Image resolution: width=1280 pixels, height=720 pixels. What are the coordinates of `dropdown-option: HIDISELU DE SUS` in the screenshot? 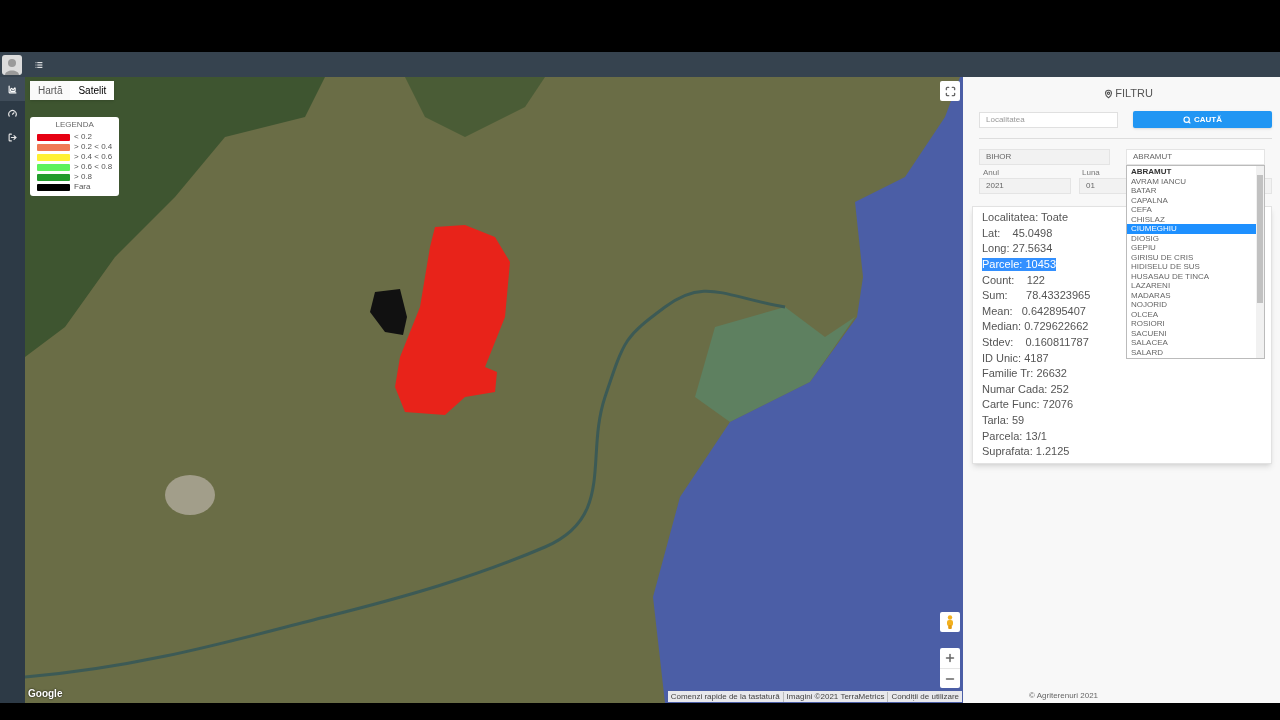 It's located at (1191, 267).